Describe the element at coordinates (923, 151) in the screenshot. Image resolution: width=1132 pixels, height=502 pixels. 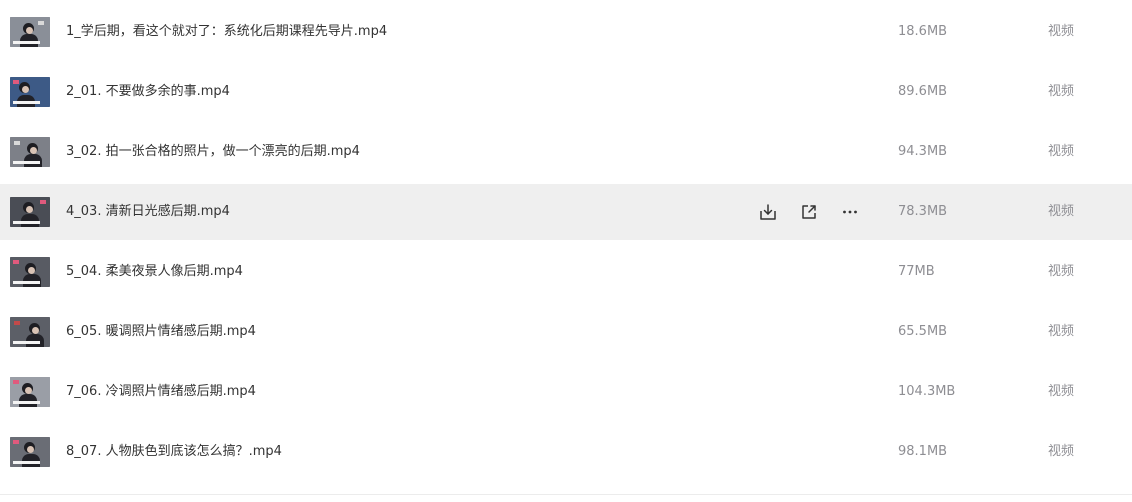
I see `file-size: 94.3MB` at that location.